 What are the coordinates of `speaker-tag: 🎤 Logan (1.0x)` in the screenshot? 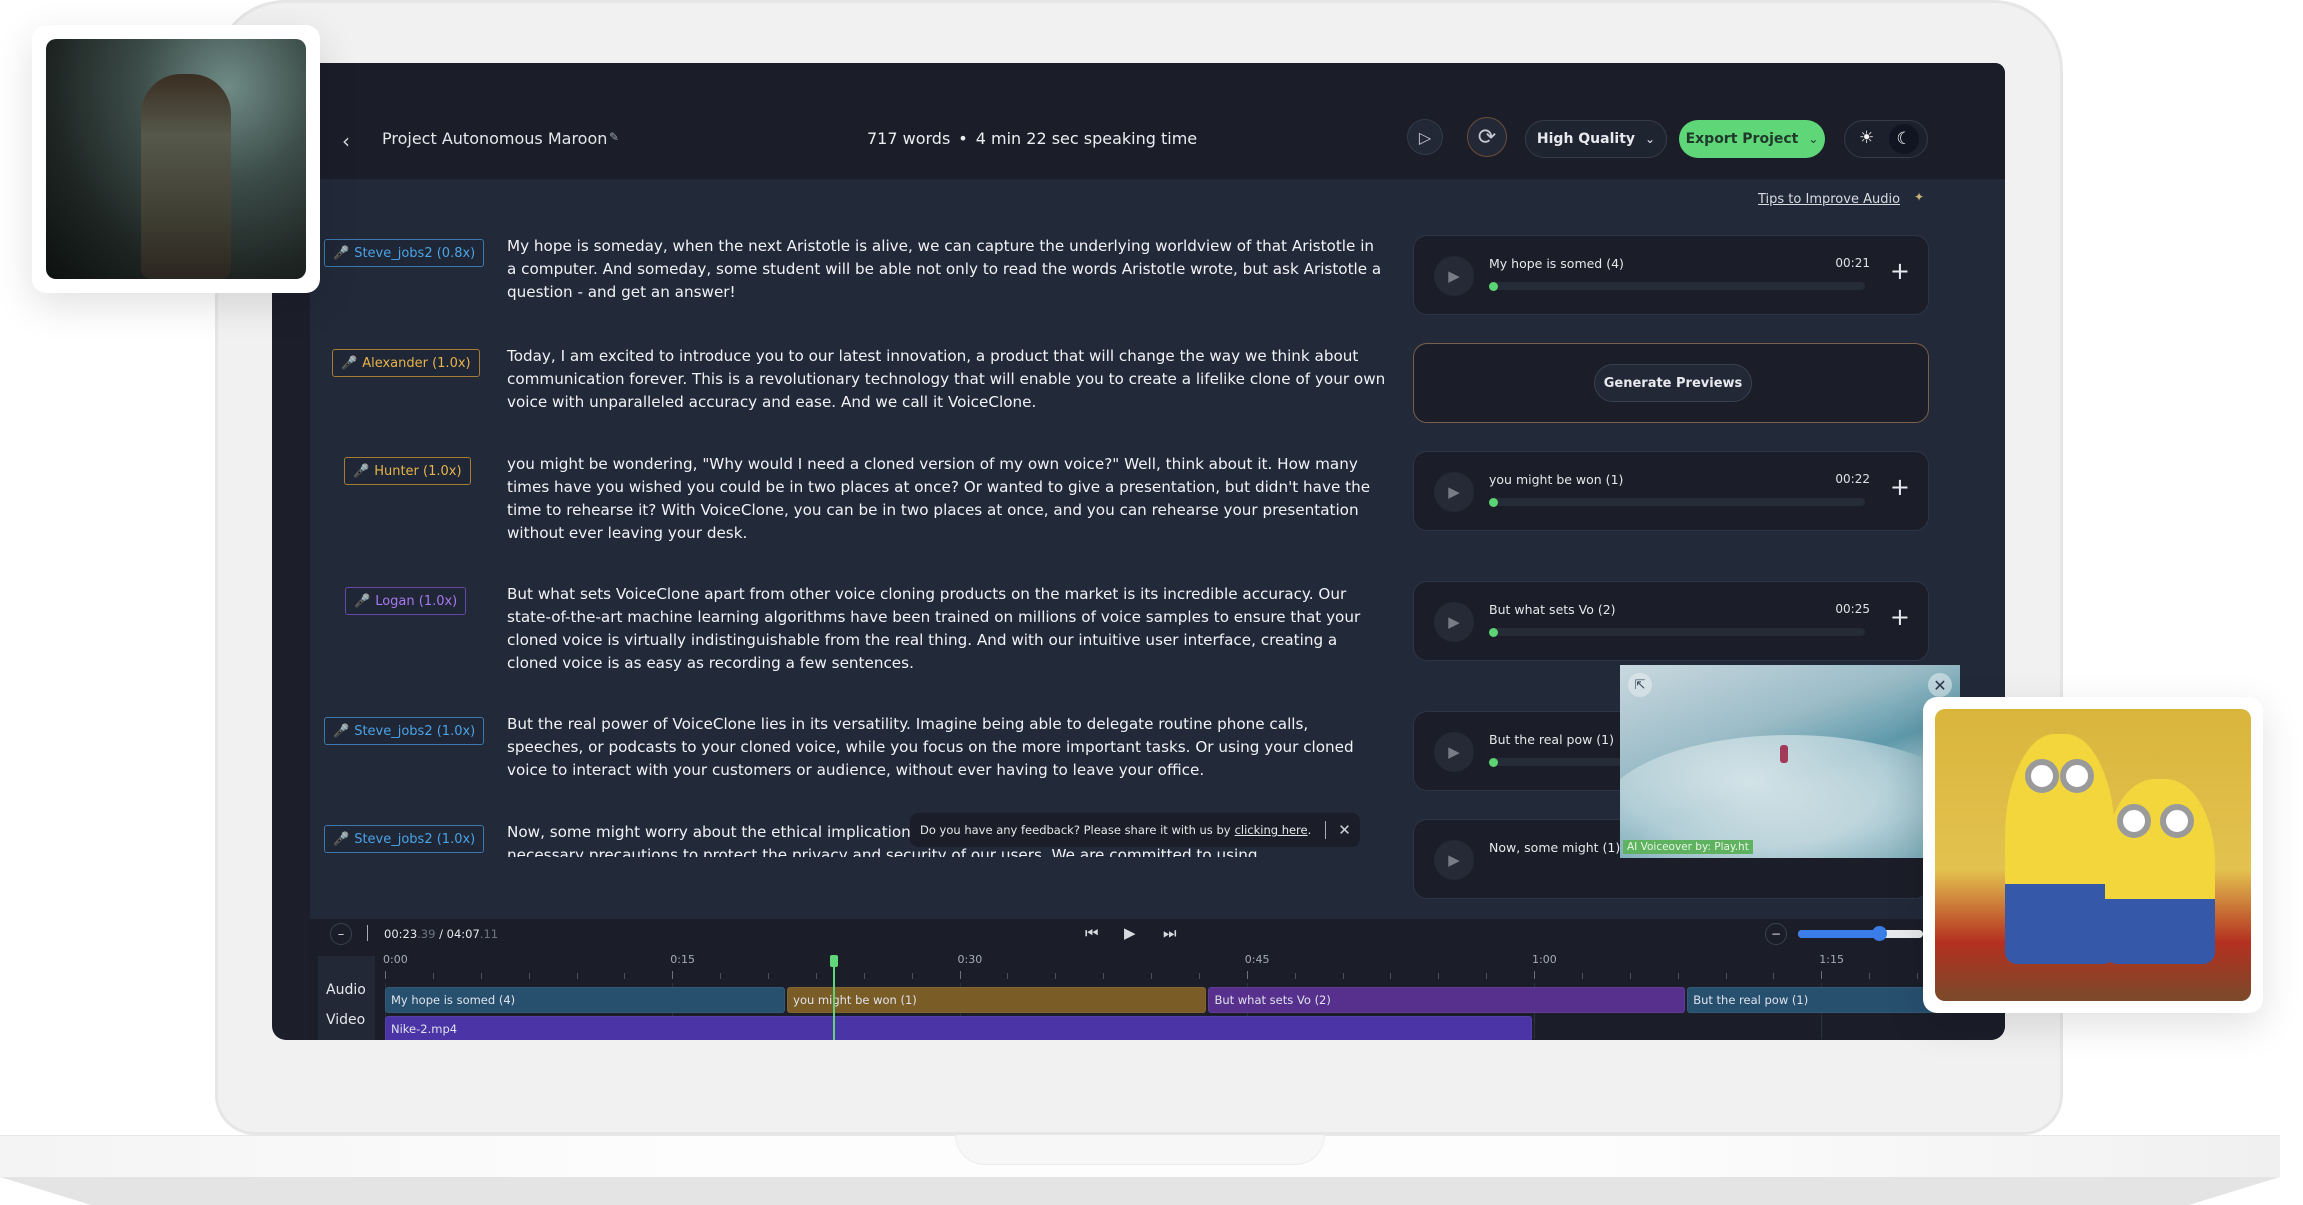 It's located at (406, 601).